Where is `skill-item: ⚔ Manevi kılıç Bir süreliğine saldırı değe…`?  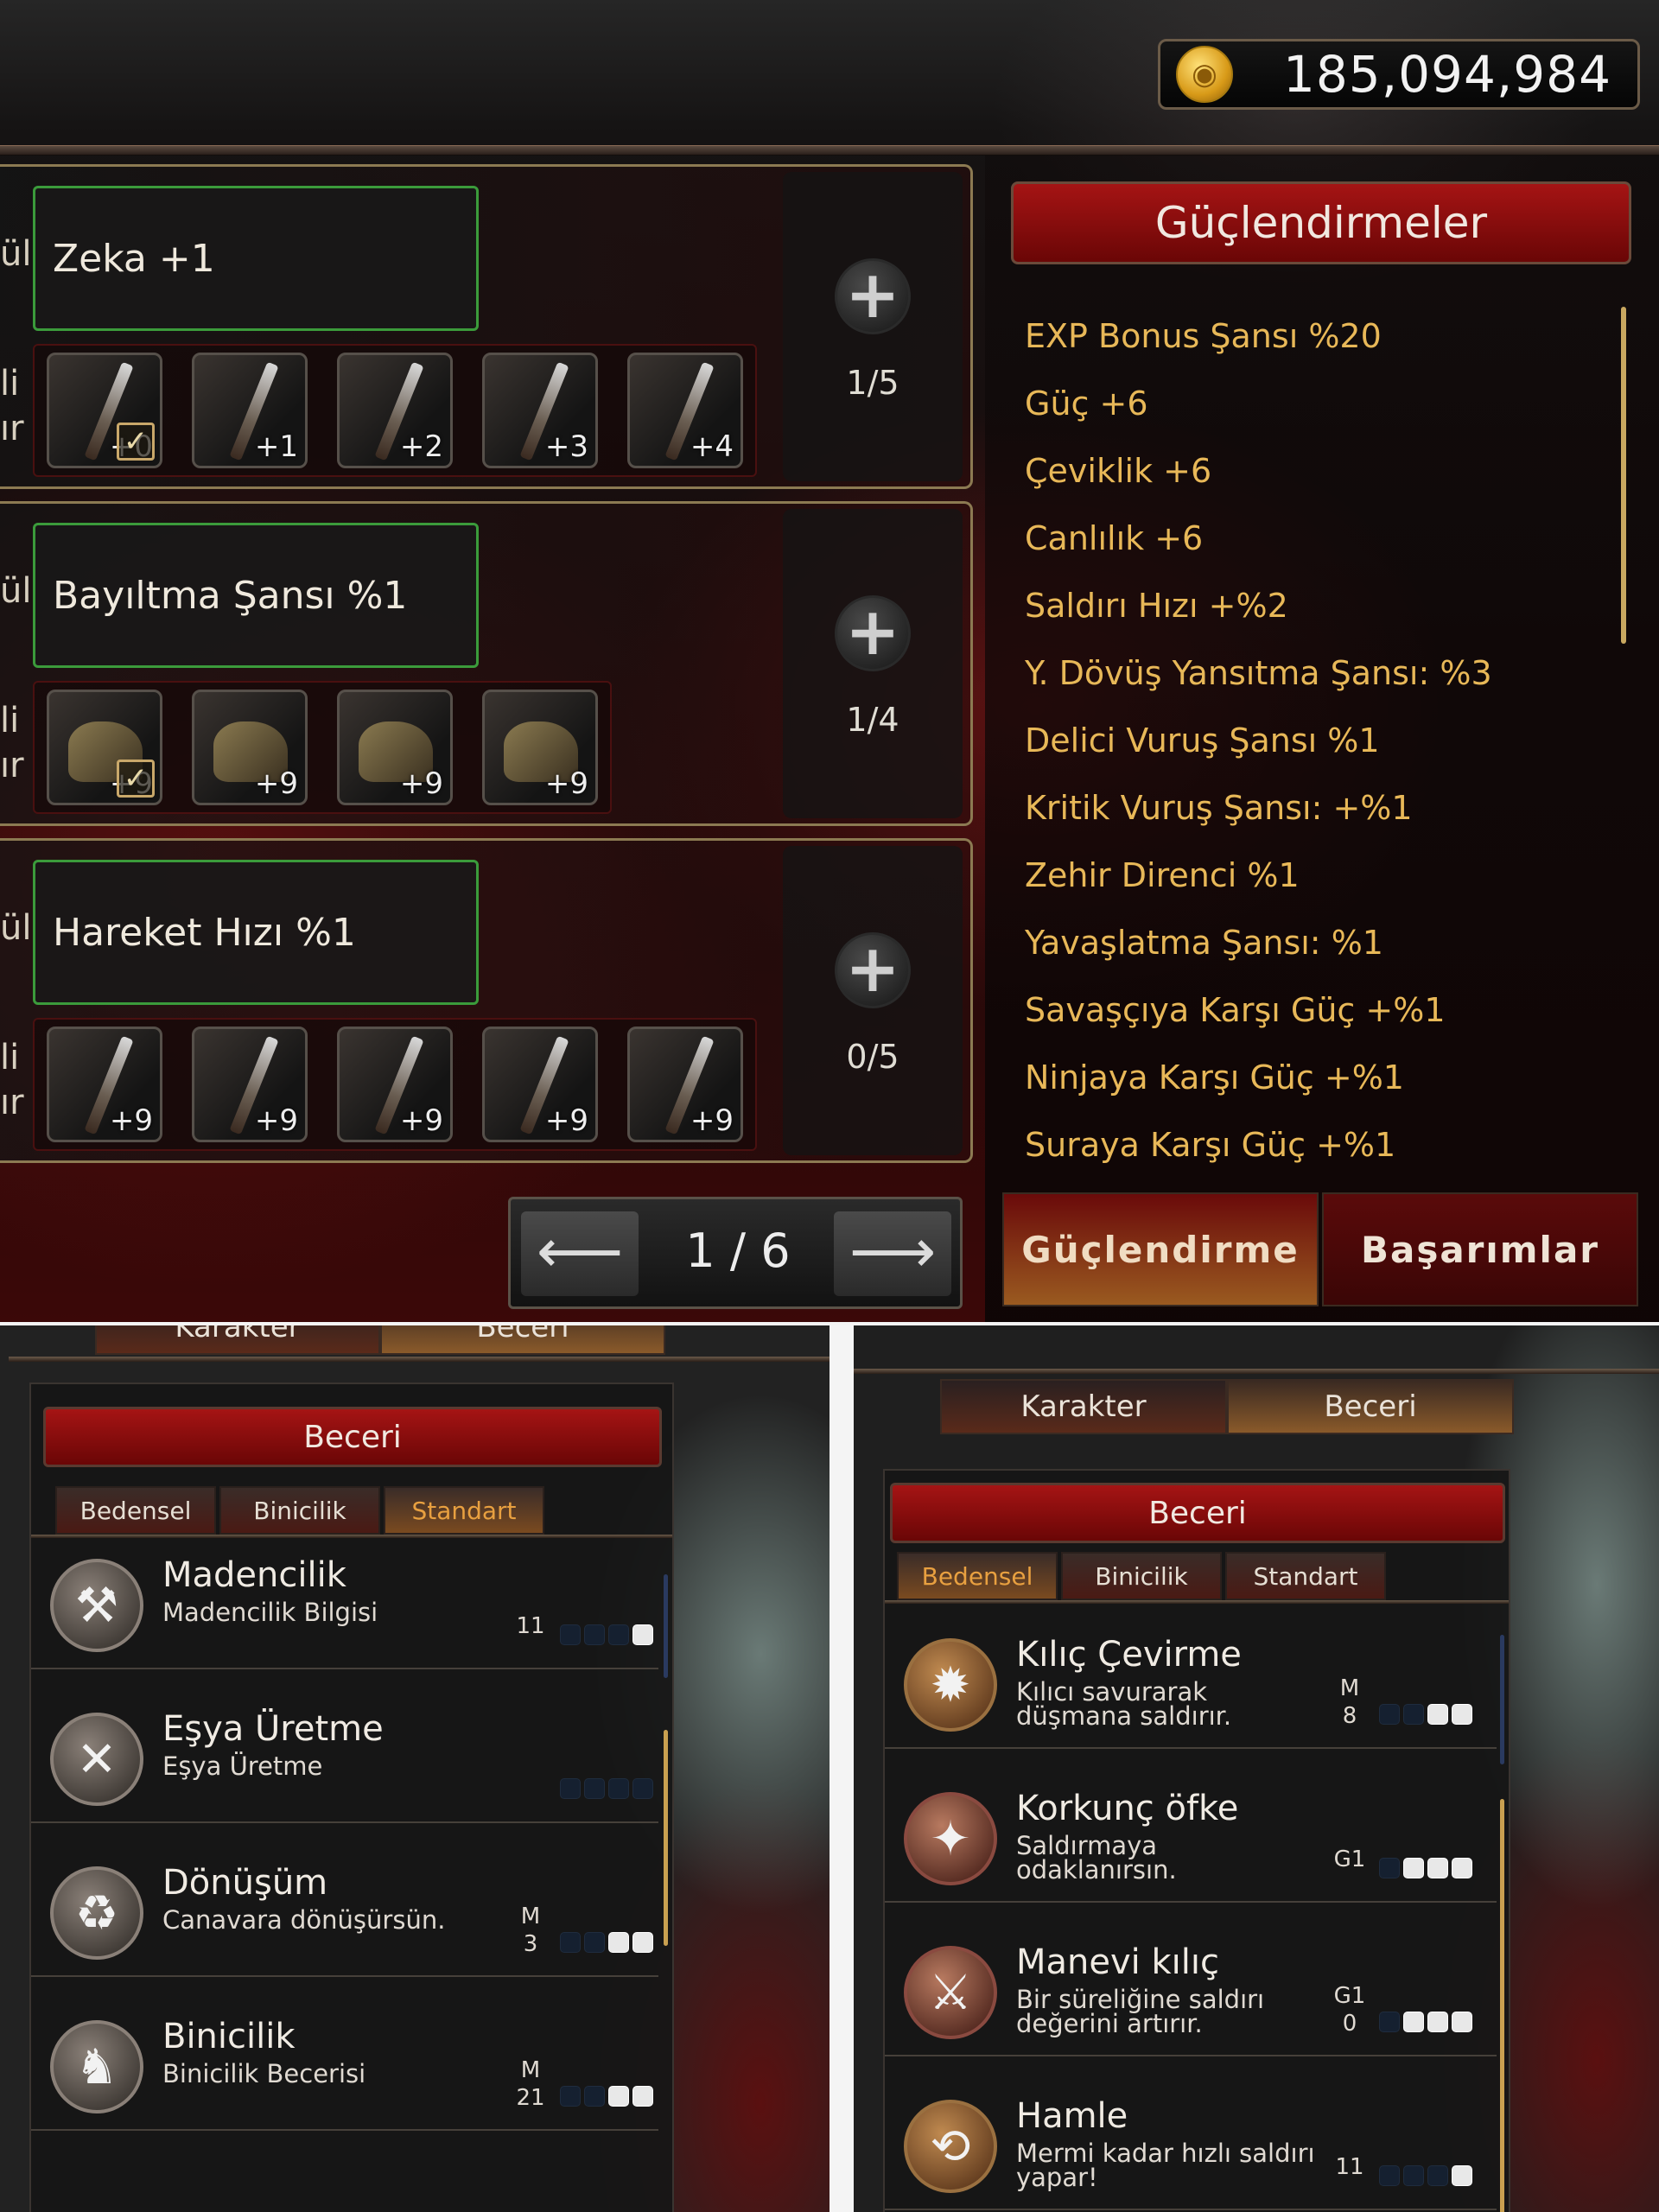 skill-item: ⚔ Manevi kılıç Bir süreliğine saldırı değe… is located at coordinates (1191, 1991).